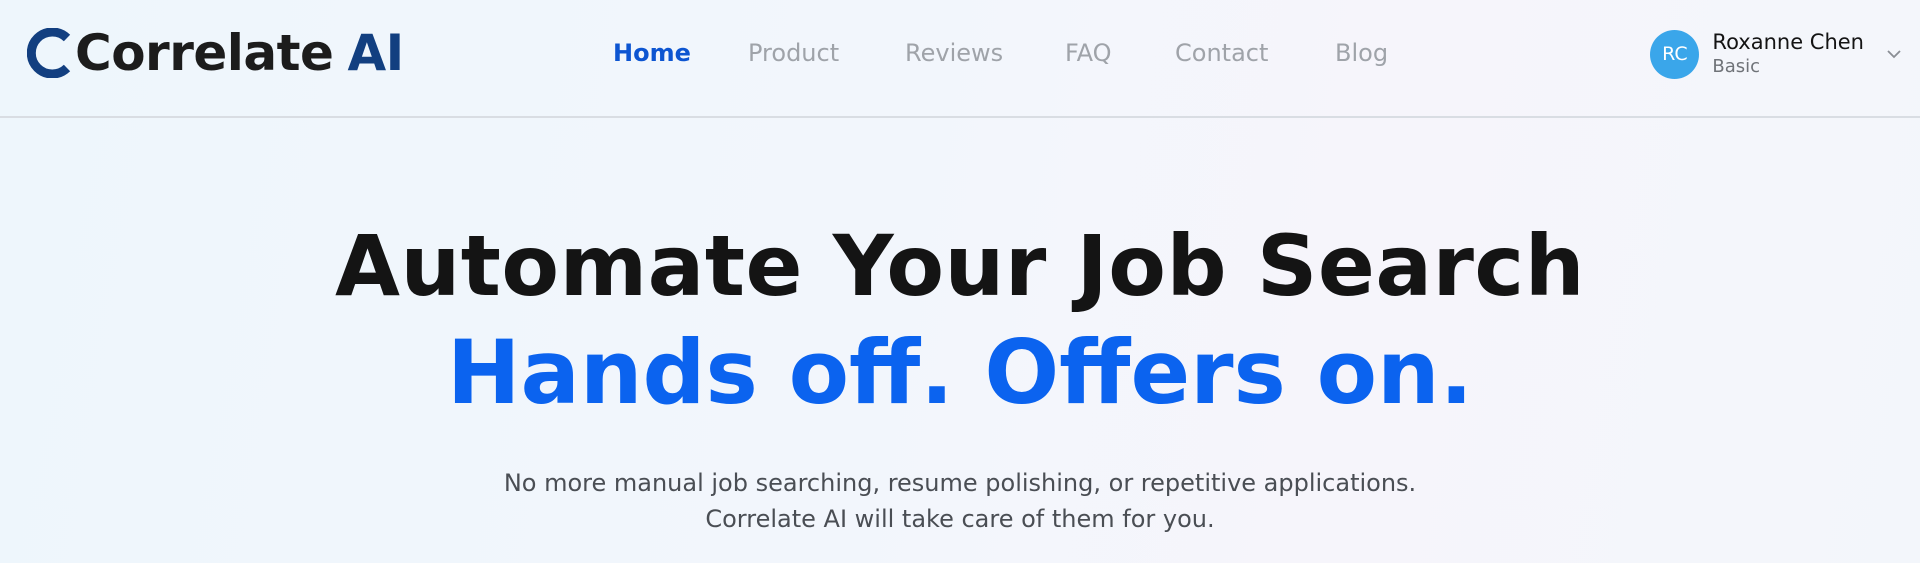 This screenshot has height=563, width=1920. I want to click on avatar-initials: RC, so click(1675, 54).